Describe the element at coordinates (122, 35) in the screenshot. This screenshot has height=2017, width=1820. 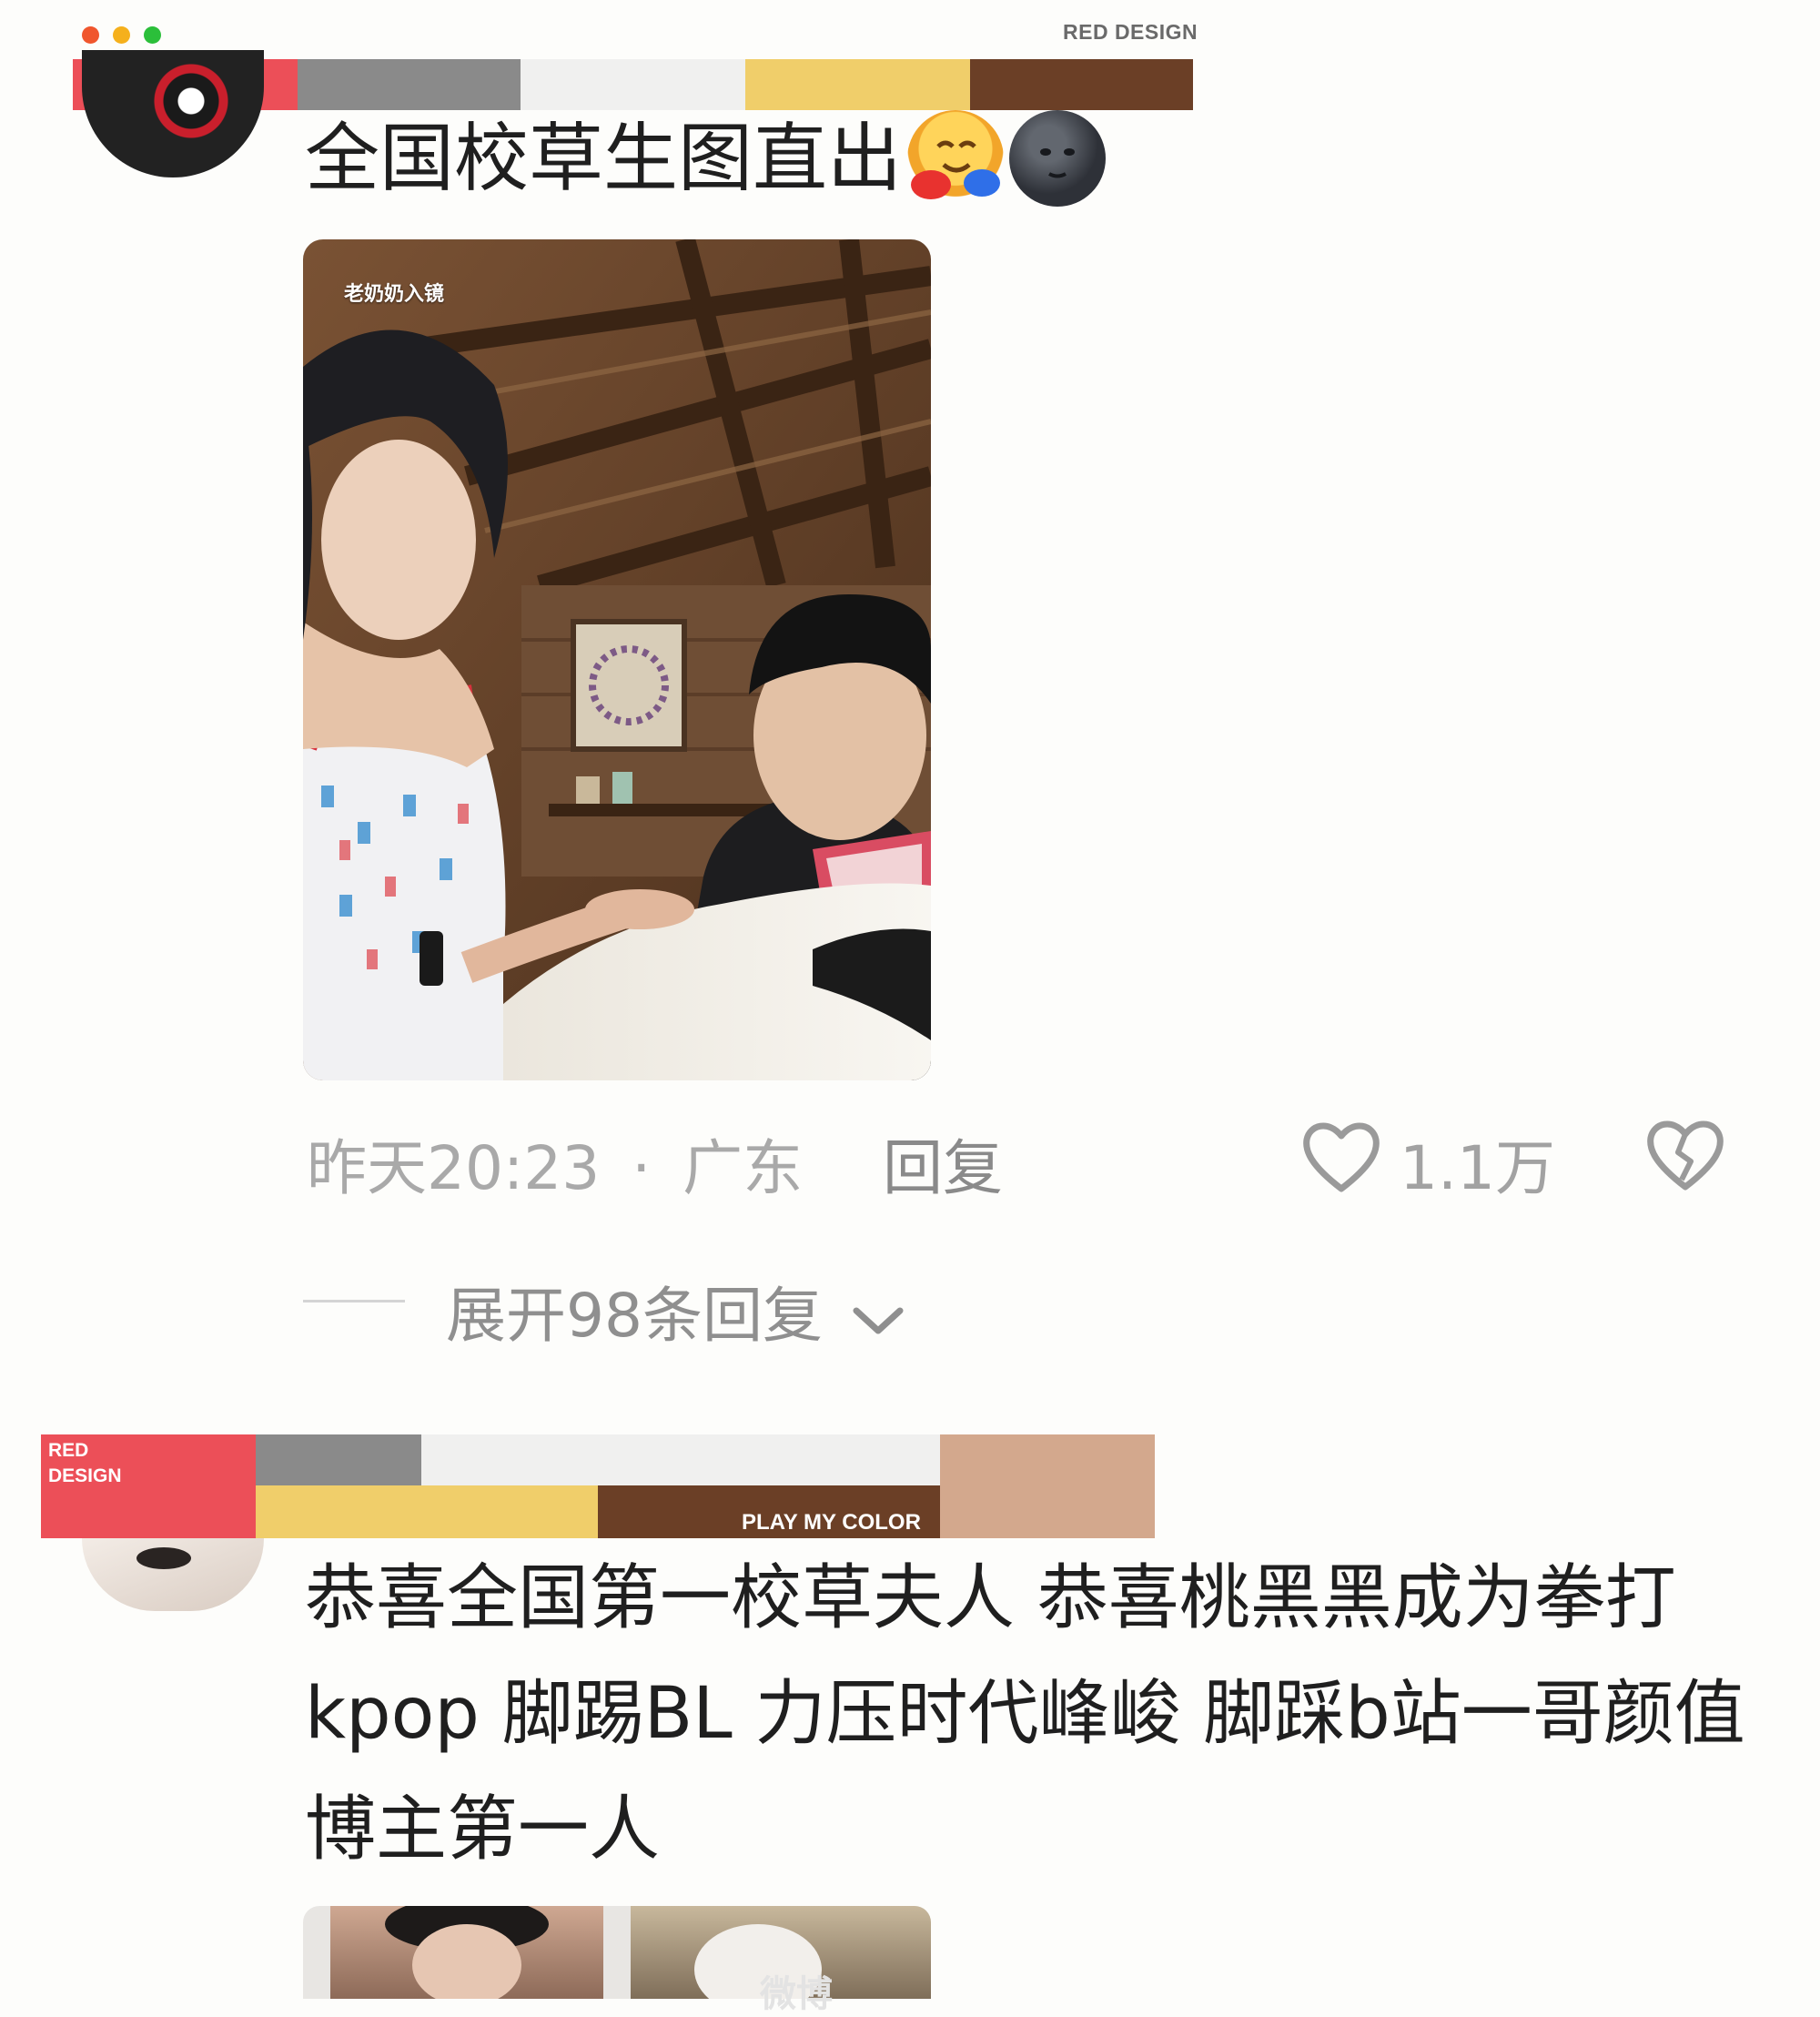
I see `window-minimize-dot` at that location.